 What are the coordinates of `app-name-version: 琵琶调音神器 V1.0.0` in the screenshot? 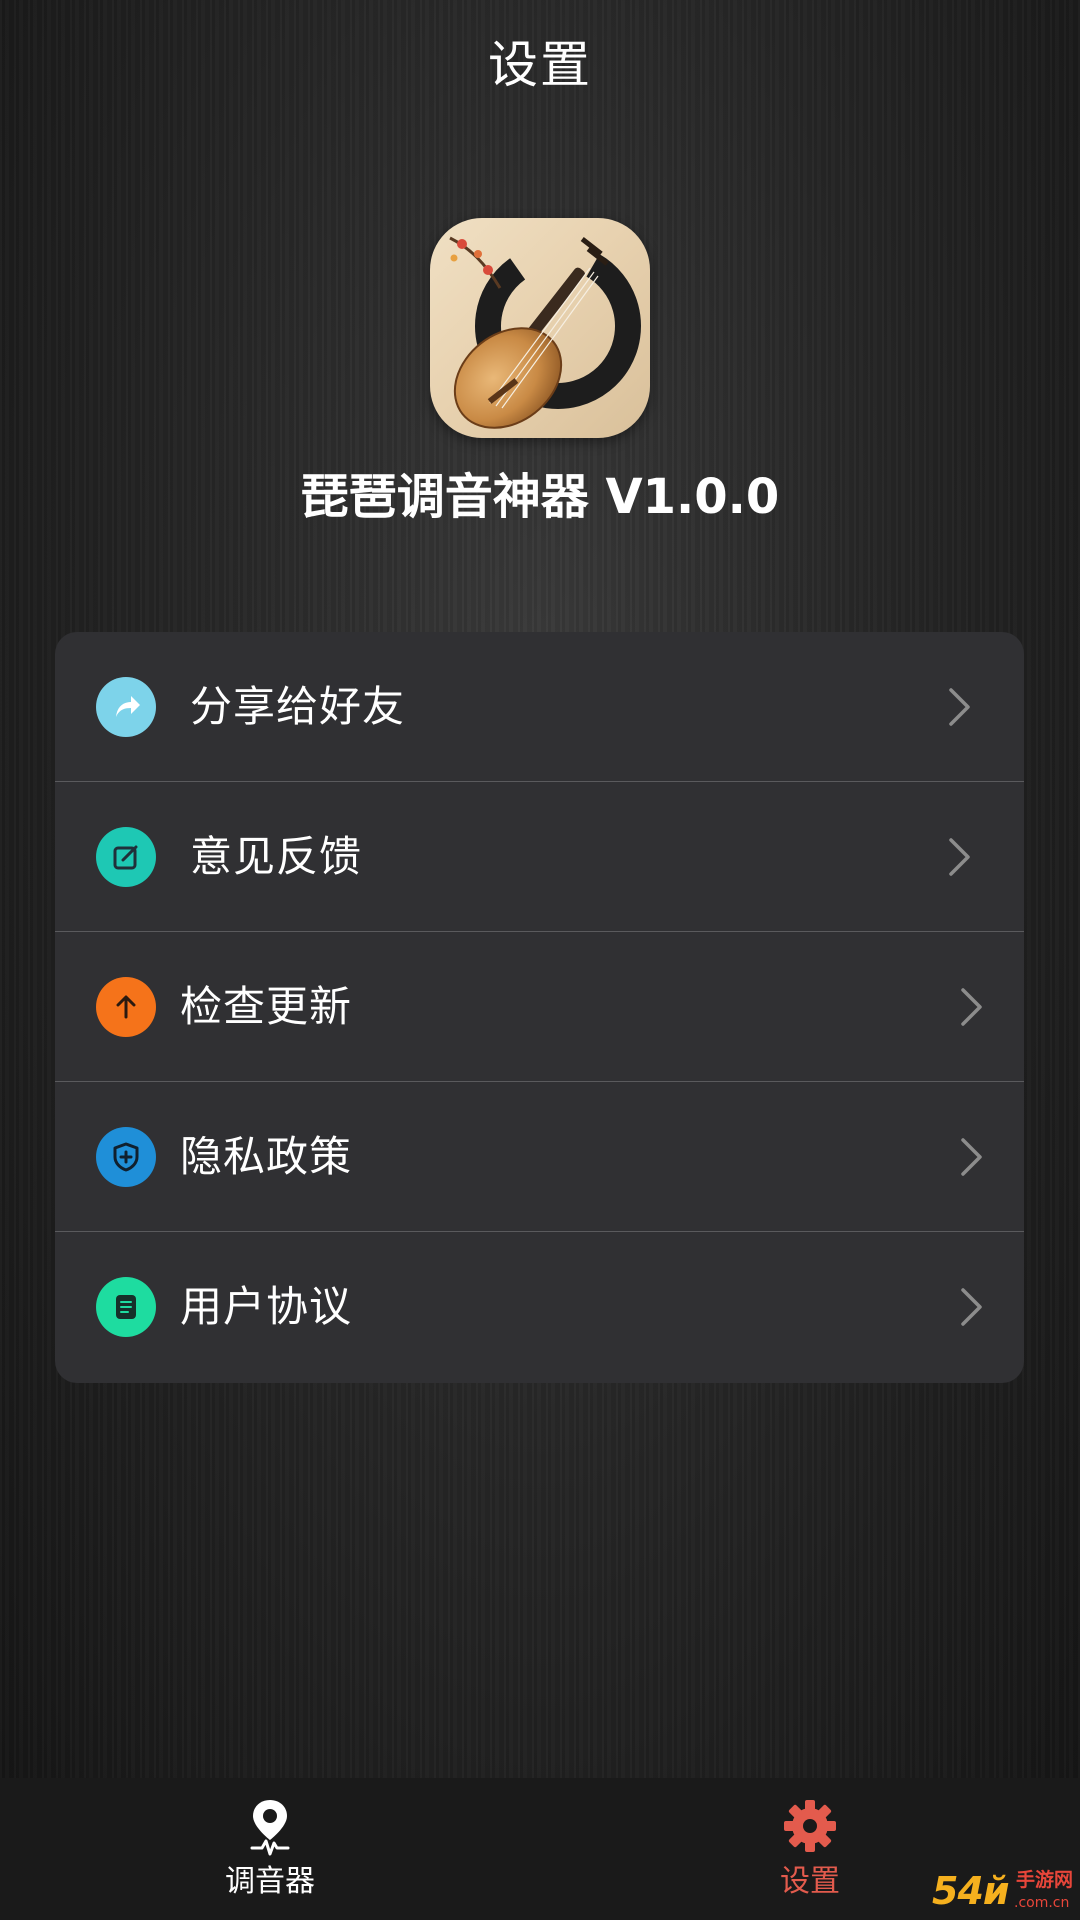 It's located at (540, 497).